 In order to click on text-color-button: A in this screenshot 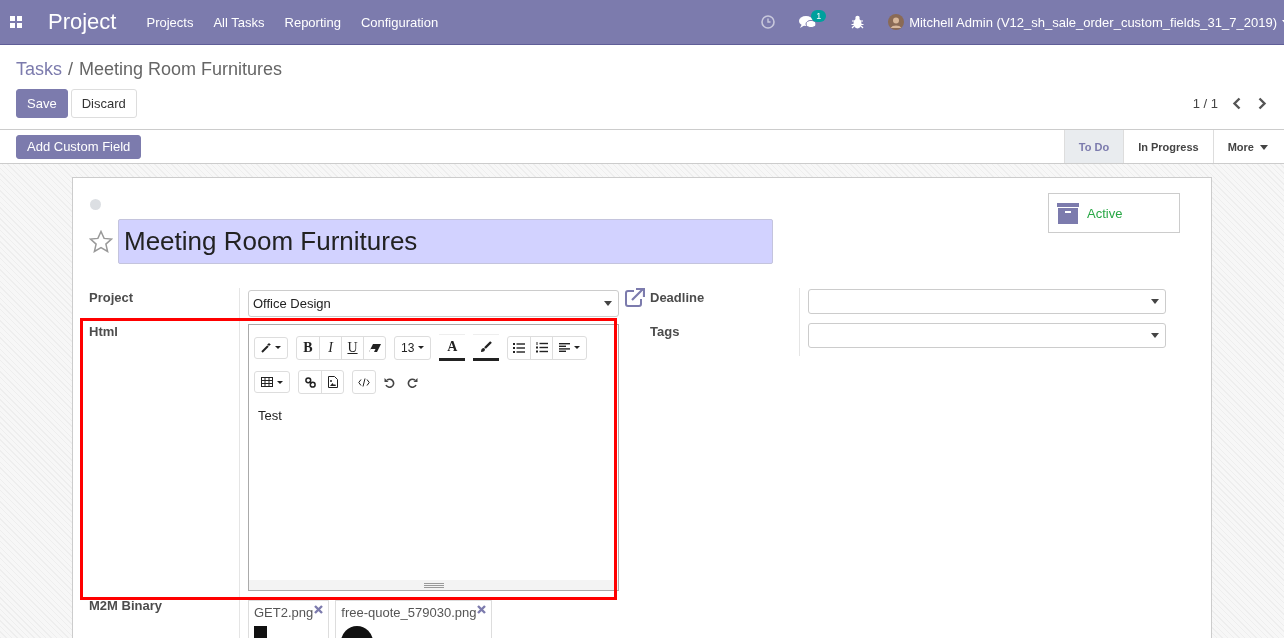, I will do `click(452, 347)`.